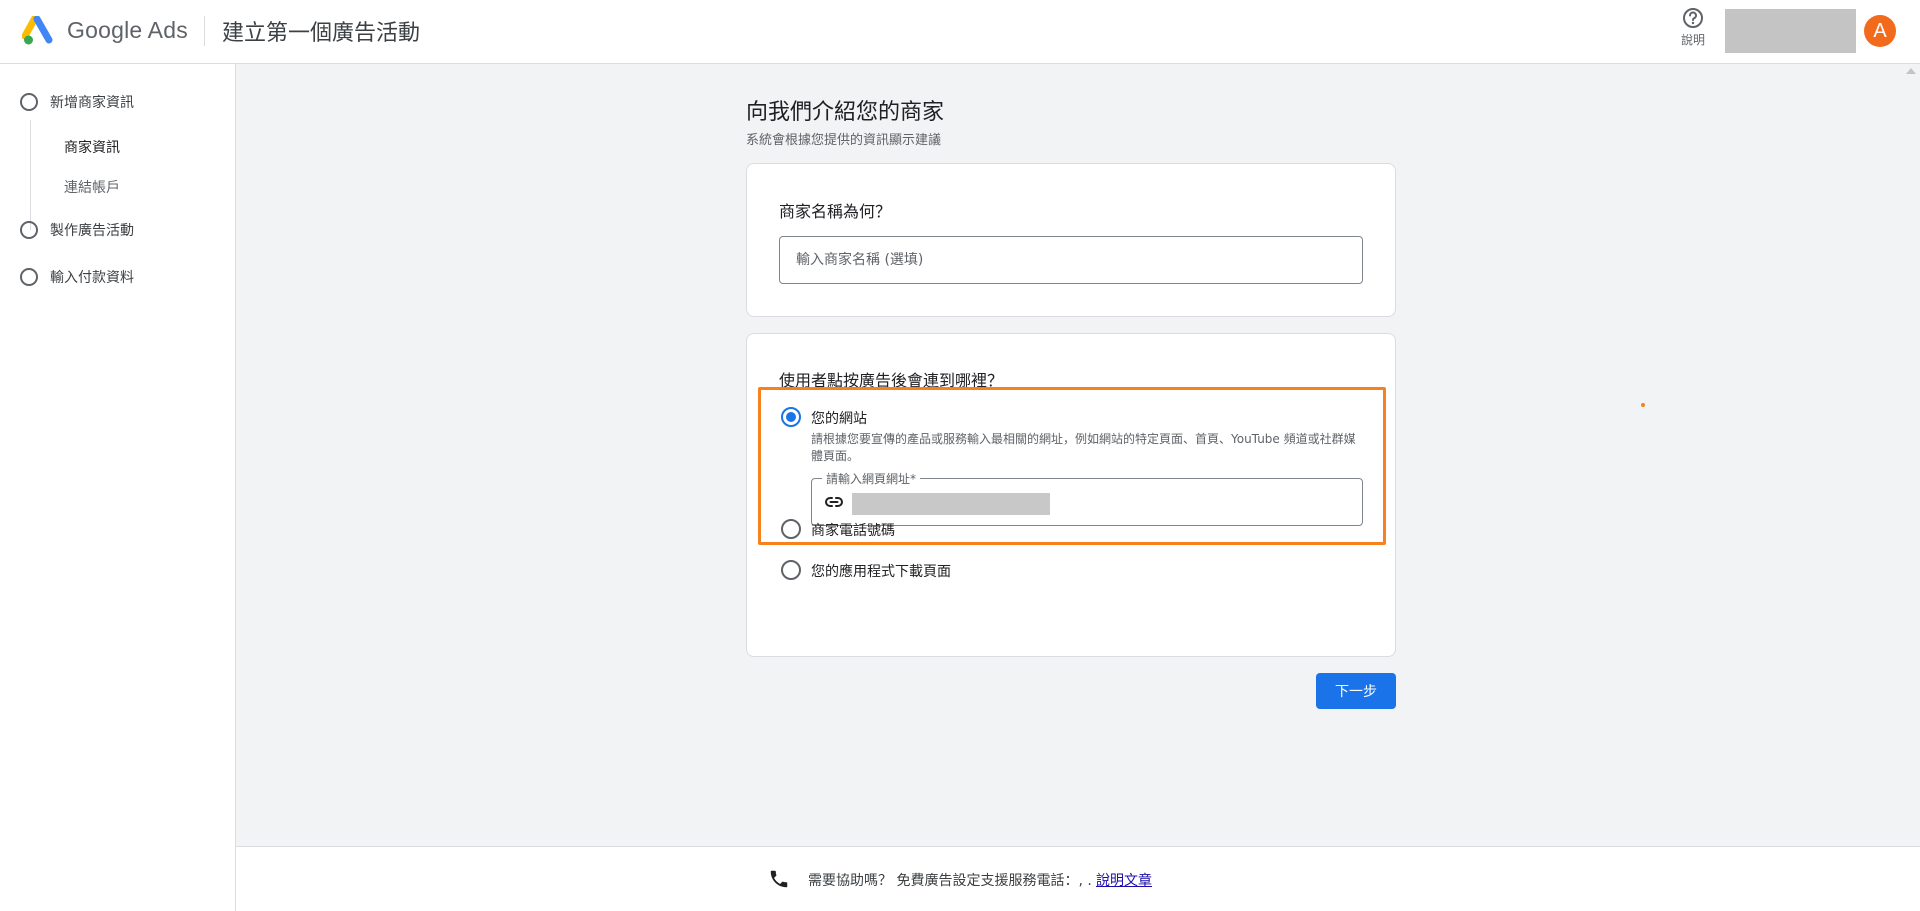  I want to click on business-name-question: 商家名稱為何？, so click(835, 211).